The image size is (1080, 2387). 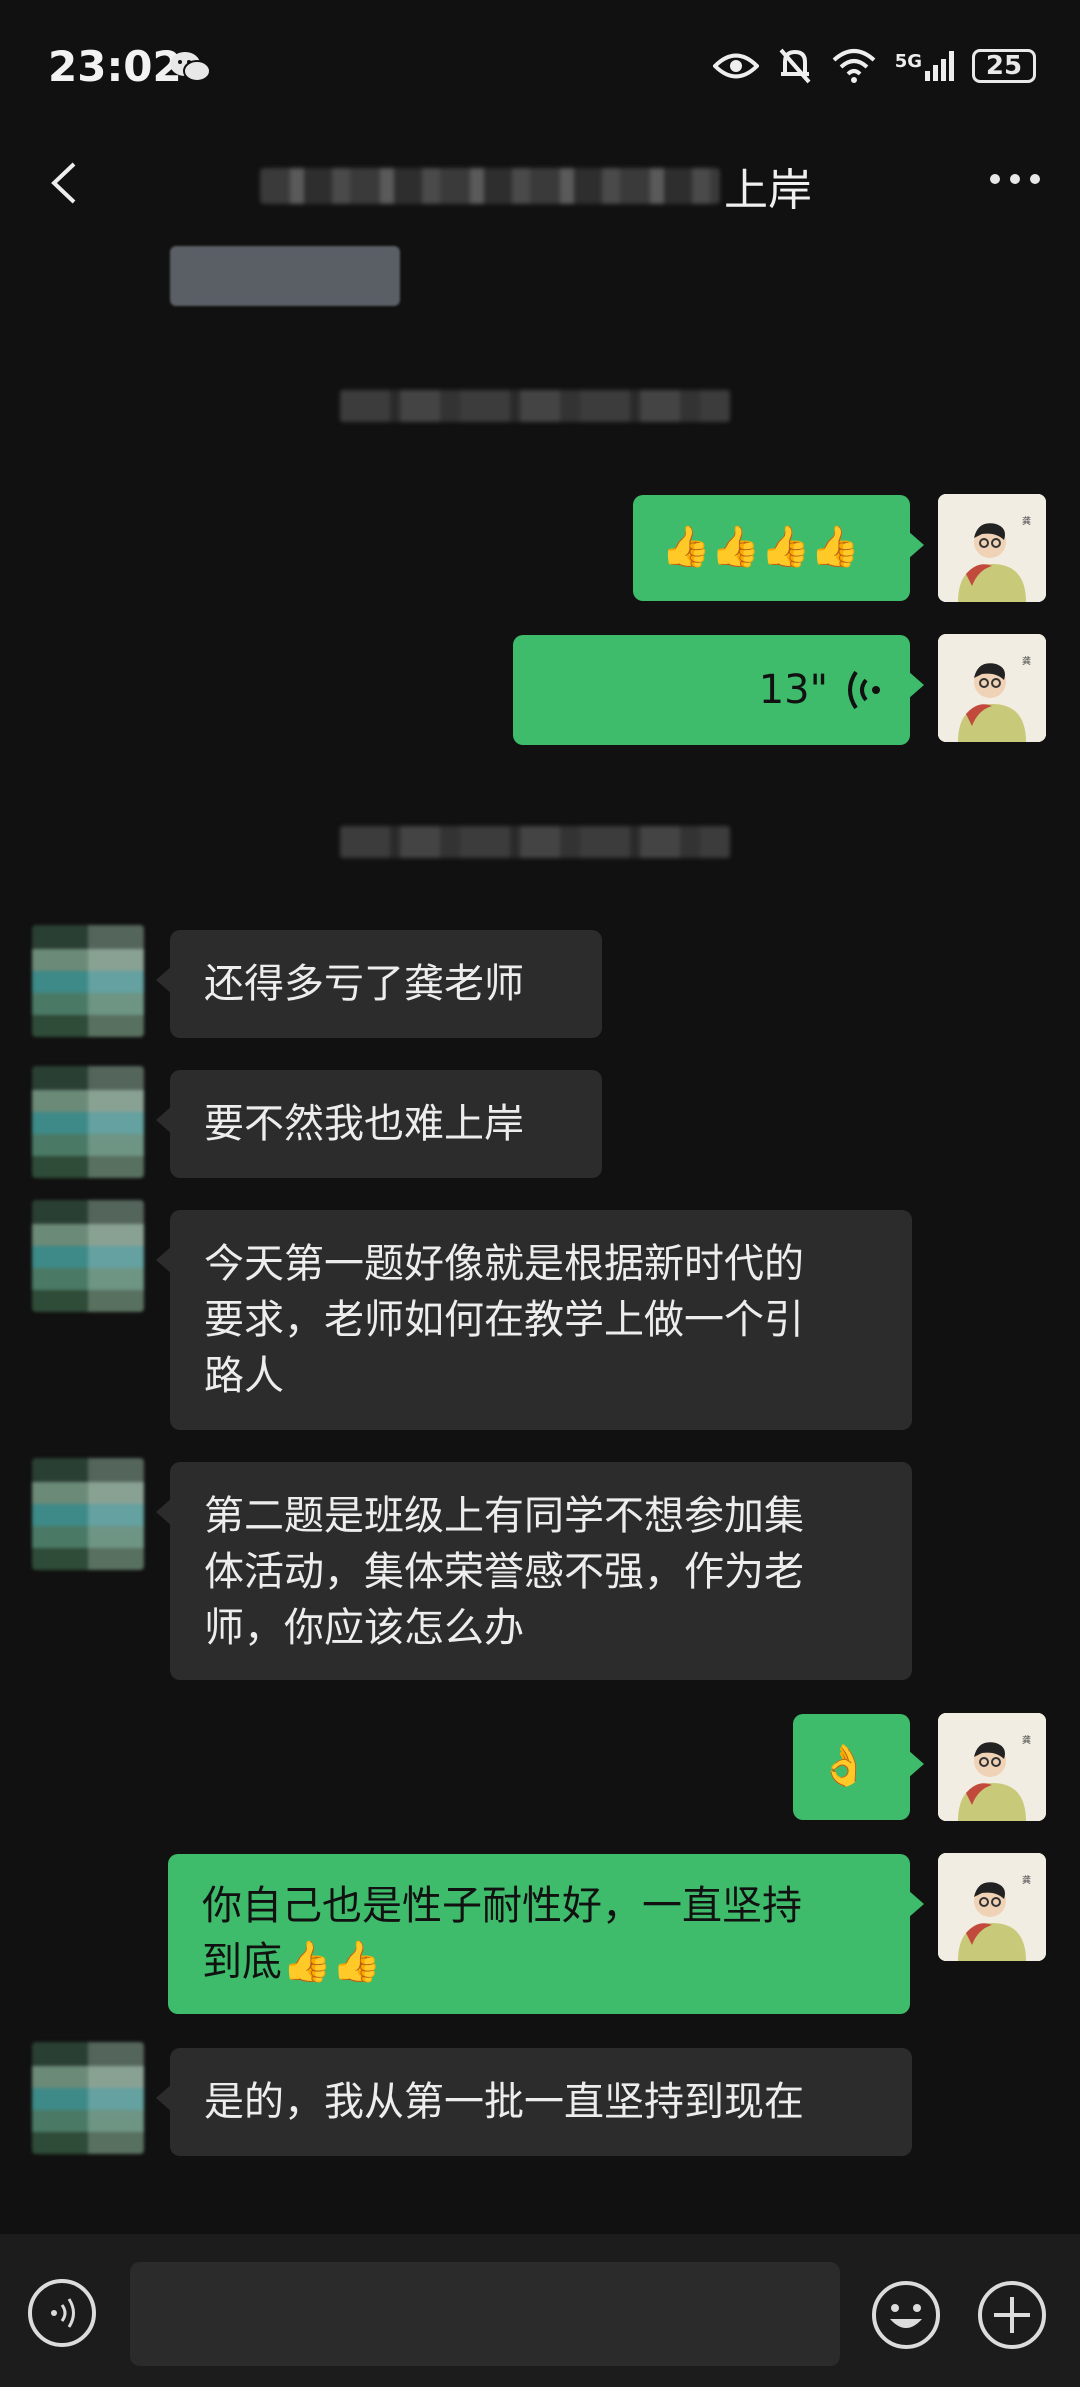 I want to click on message-input, so click(x=485, y=2314).